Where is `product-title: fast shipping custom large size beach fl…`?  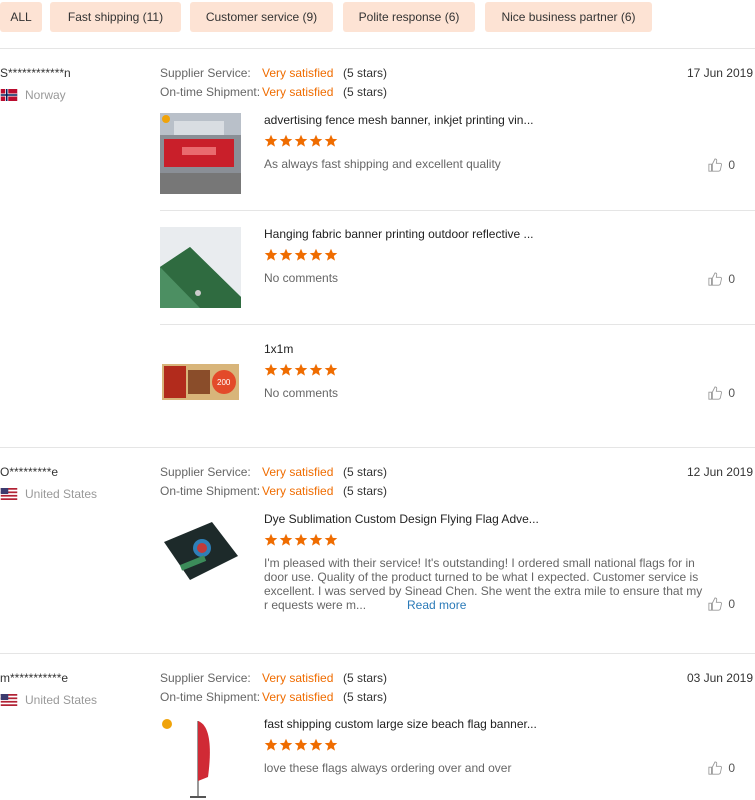
product-title: fast shipping custom large size beach fl… is located at coordinates (400, 724).